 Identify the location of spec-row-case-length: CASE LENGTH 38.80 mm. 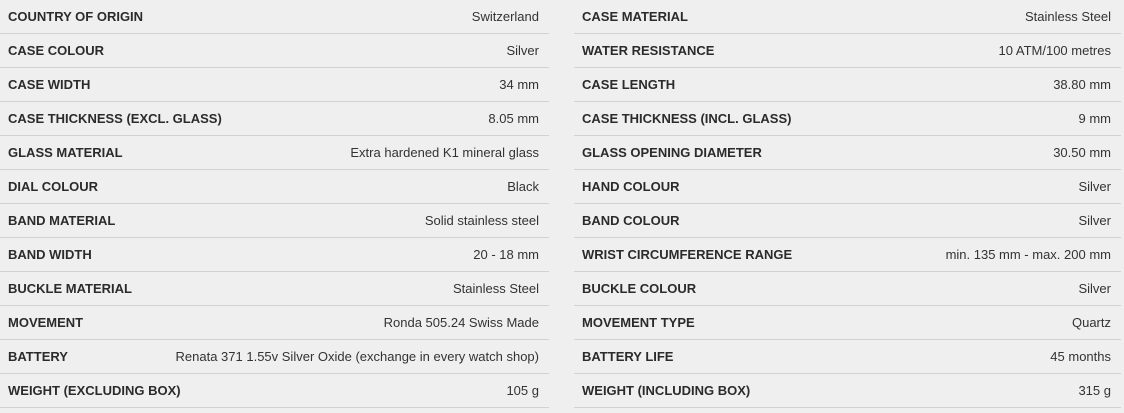
(847, 85).